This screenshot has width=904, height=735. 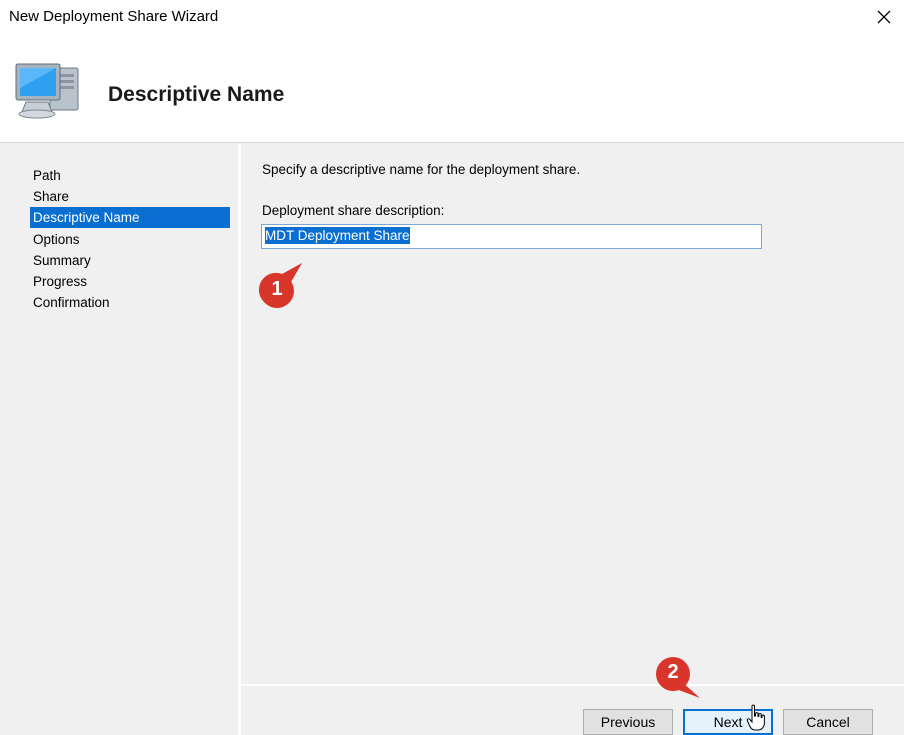 I want to click on step-descriptive-name: Descriptive Name, so click(x=130, y=217).